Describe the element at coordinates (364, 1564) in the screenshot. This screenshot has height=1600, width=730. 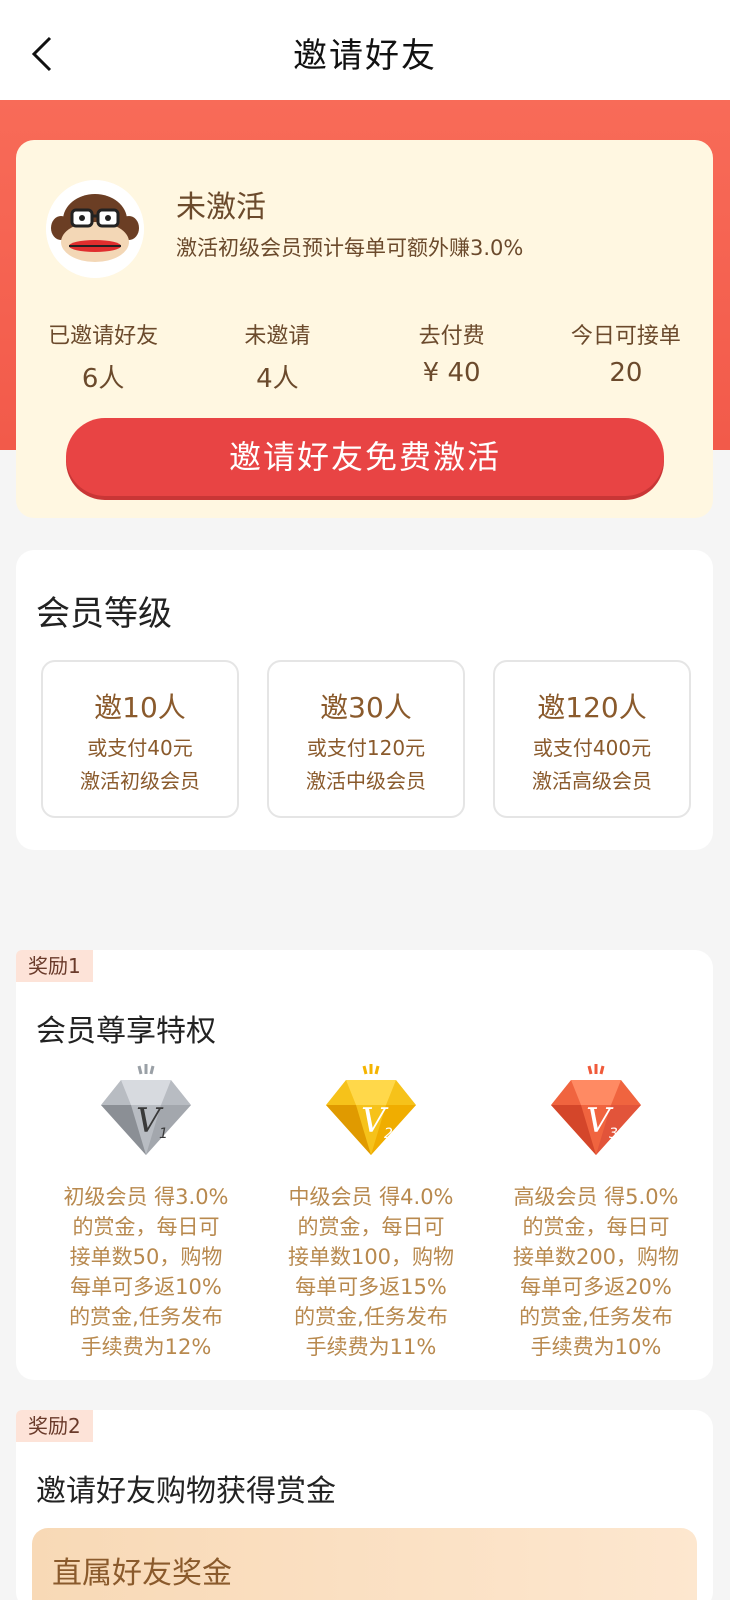
I see `direct-friend-bonus-panel: 直属好友奖金` at that location.